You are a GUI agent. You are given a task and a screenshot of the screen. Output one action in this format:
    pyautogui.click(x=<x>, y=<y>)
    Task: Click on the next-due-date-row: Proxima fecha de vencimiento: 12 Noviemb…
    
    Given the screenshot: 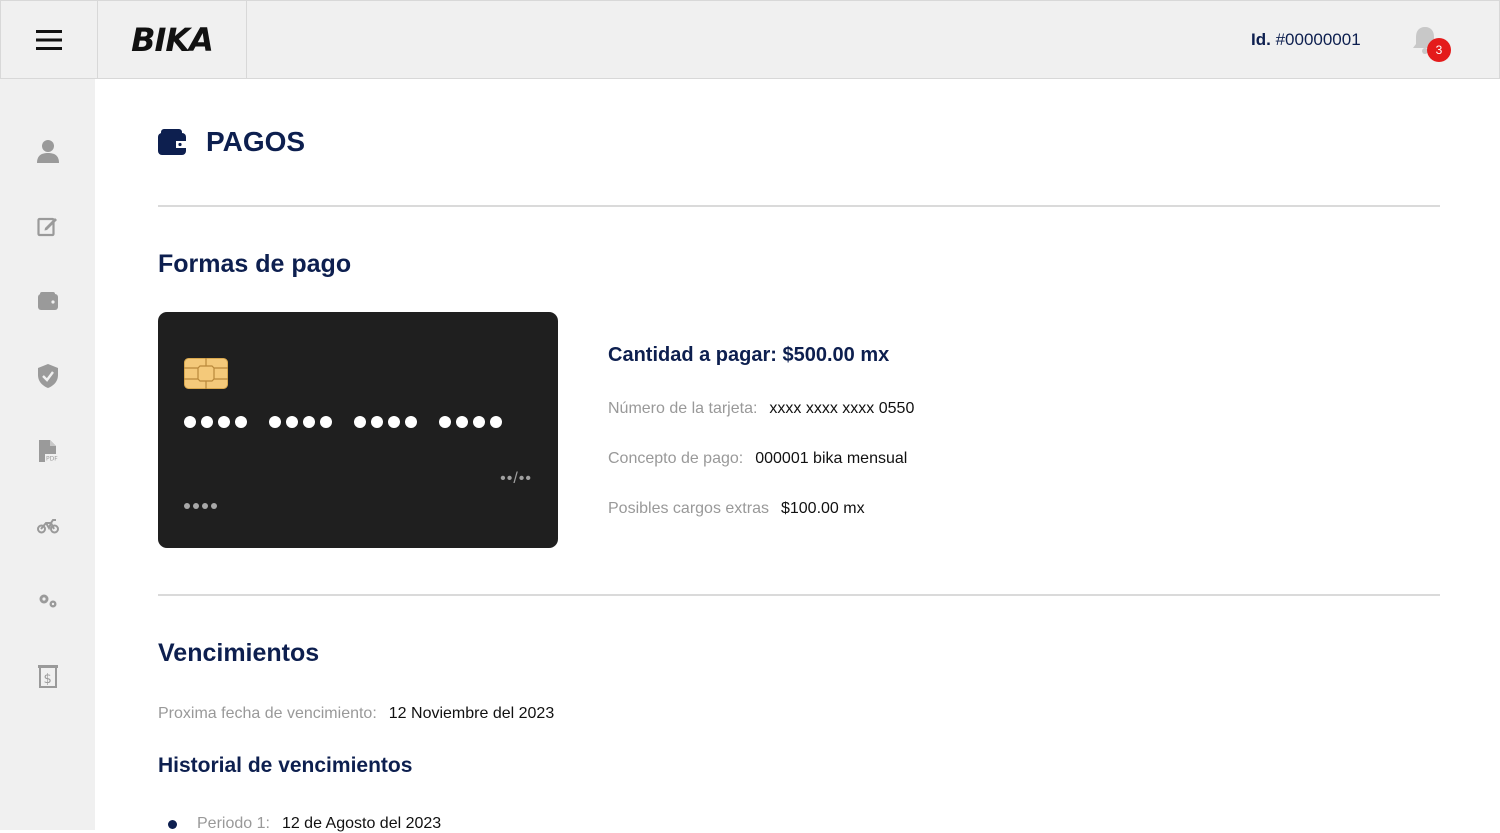 What is the action you would take?
    pyautogui.click(x=356, y=714)
    